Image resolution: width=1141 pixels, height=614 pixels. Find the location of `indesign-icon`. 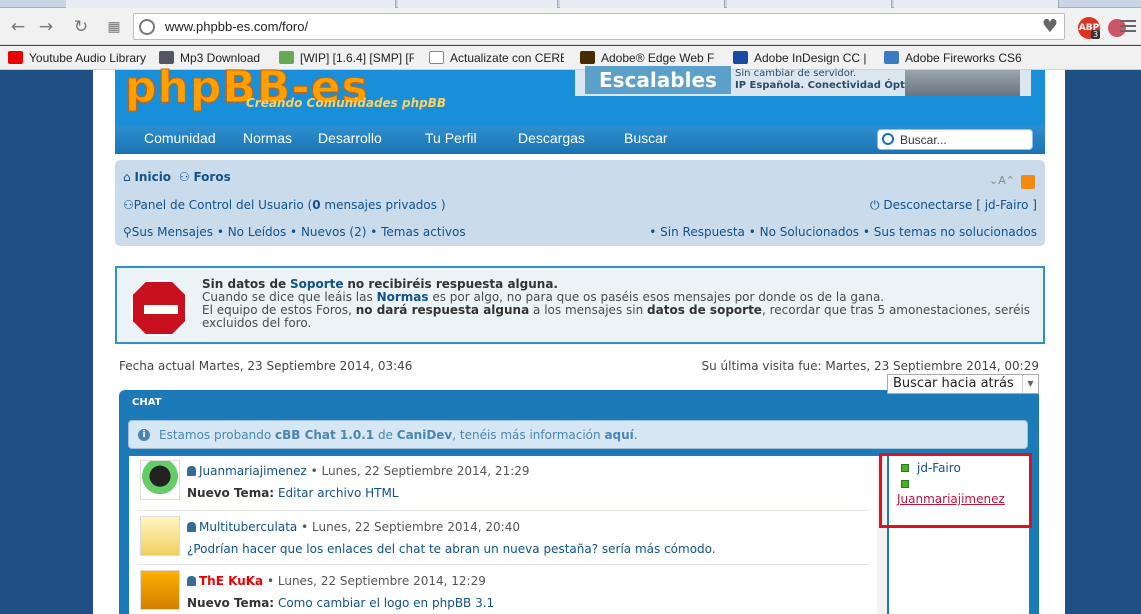

indesign-icon is located at coordinates (740, 57).